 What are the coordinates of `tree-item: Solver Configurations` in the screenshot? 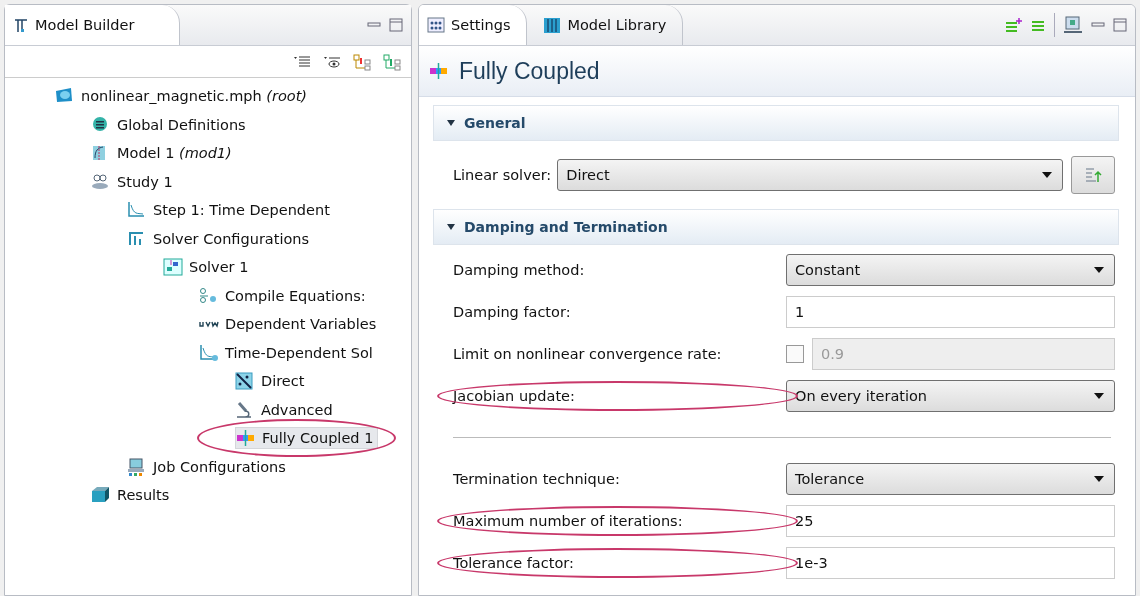 It's located at (220, 238).